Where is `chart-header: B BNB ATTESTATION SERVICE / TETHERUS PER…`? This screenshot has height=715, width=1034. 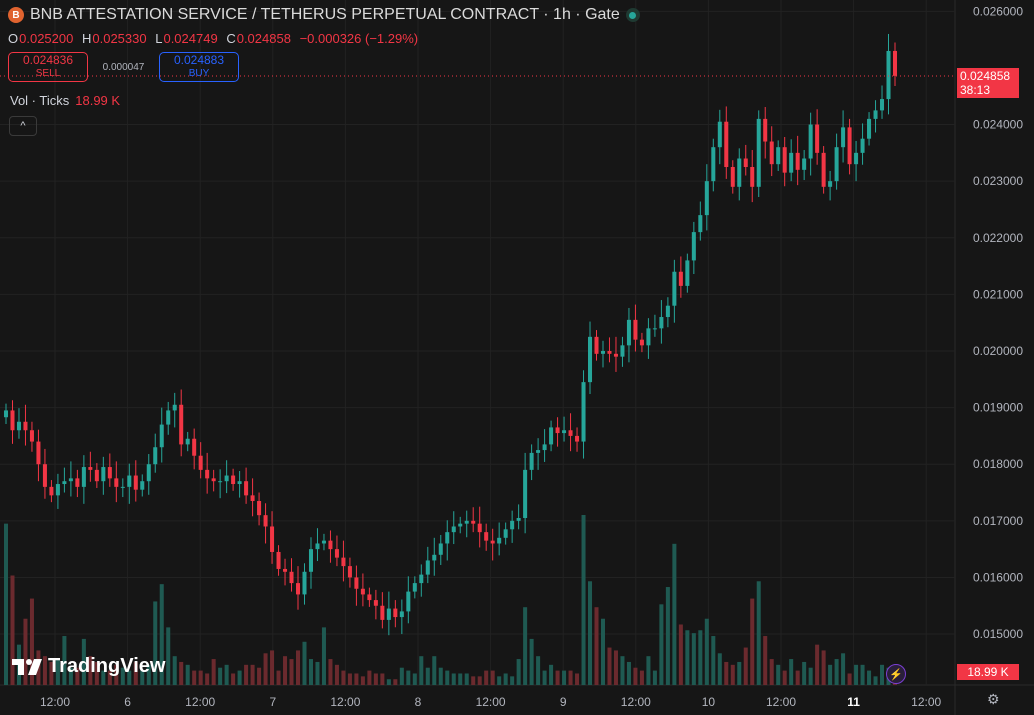 chart-header: B BNB ATTESTATION SERVICE / TETHERUS PER… is located at coordinates (324, 15).